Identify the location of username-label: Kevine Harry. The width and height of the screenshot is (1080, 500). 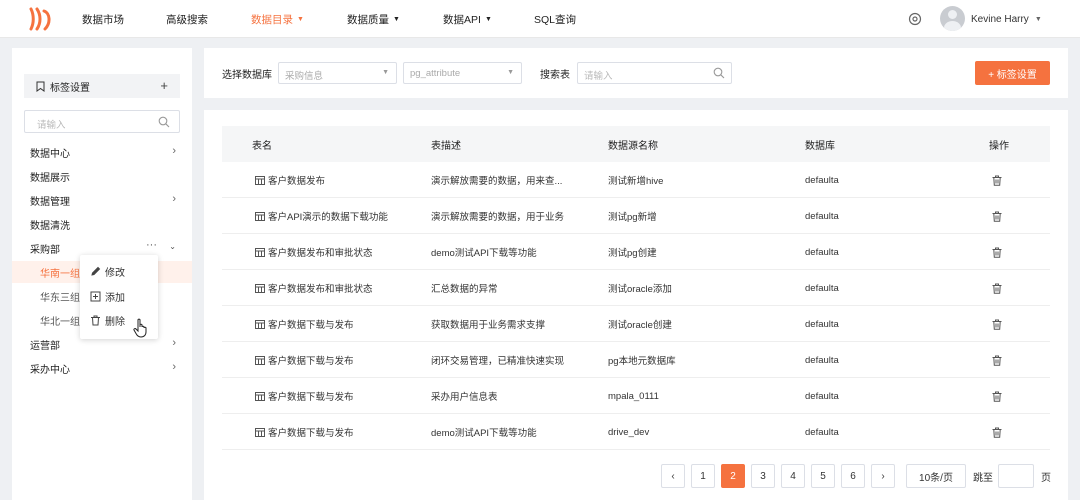
(1000, 19).